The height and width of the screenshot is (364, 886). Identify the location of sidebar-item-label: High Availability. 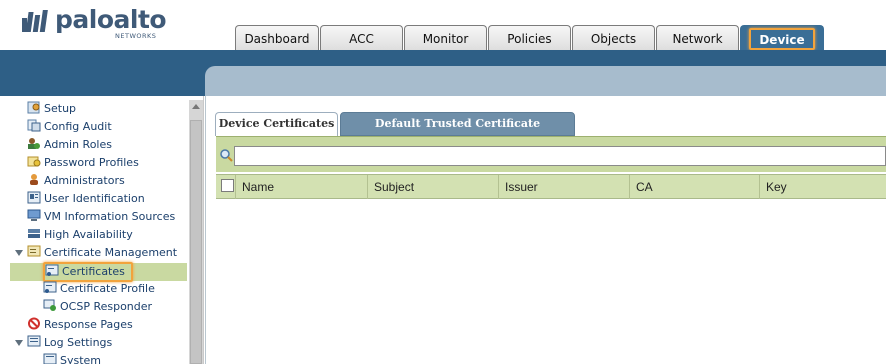
(88, 234).